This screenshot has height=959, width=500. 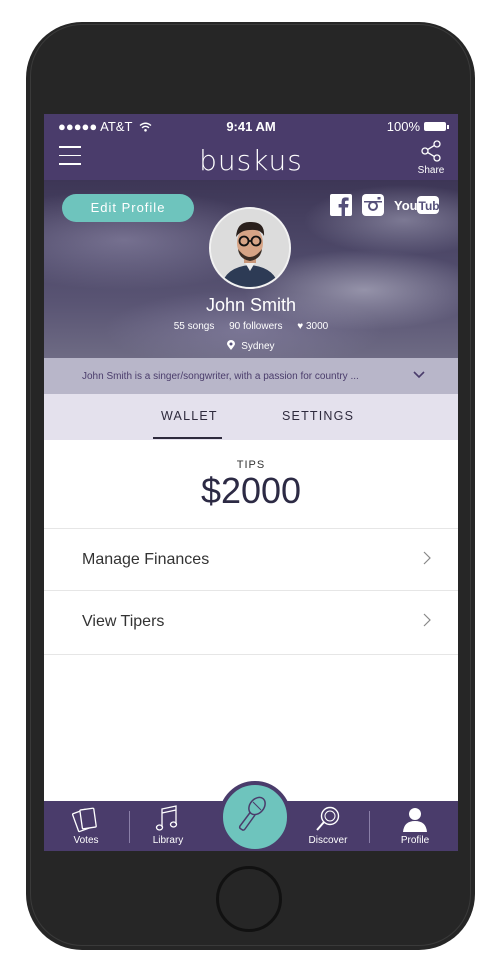 I want to click on microphone-button, so click(x=255, y=816).